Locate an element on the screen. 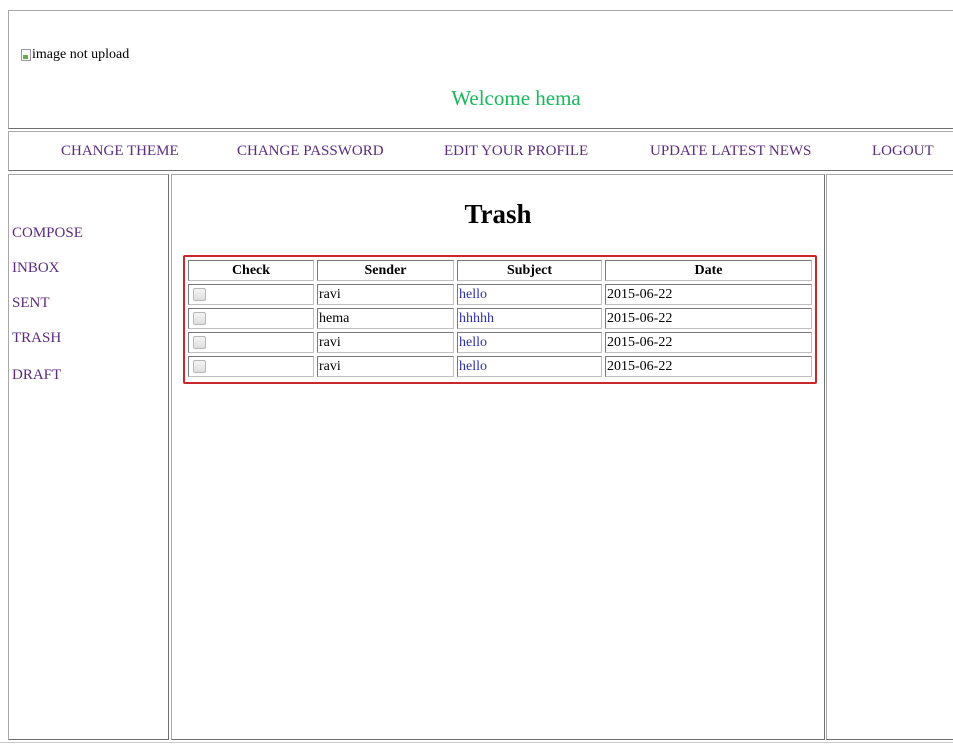 This screenshot has width=953, height=747. row-sender: hema is located at coordinates (385, 318).